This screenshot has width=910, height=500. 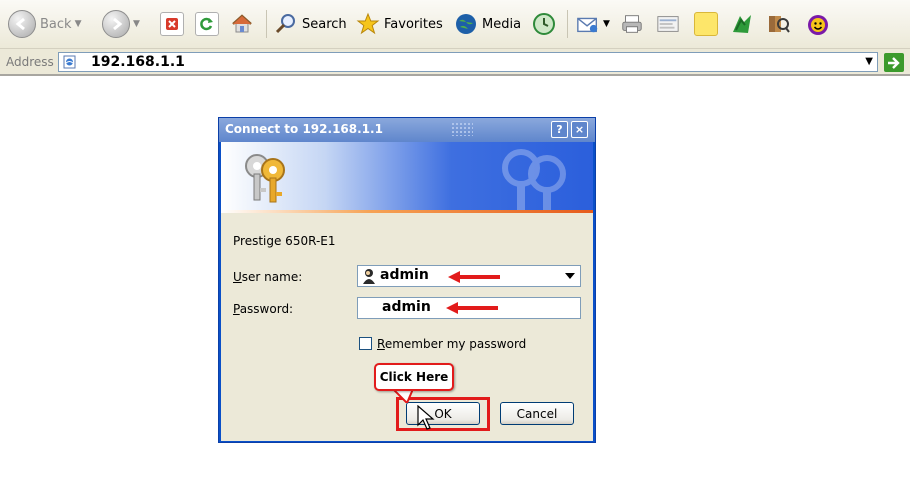 What do you see at coordinates (559, 129) in the screenshot?
I see `help-button: ?` at bounding box center [559, 129].